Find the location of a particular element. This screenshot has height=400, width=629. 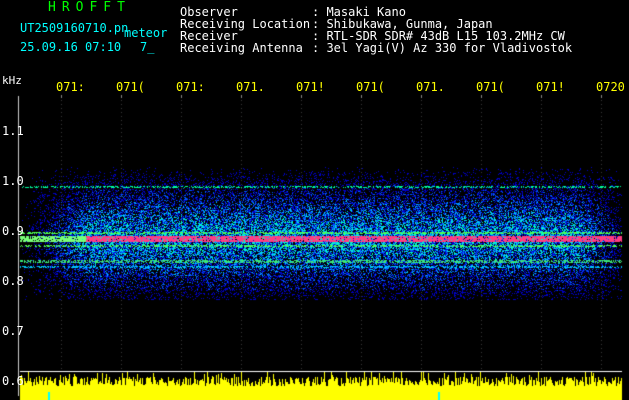

y-tick-label: 0.6 is located at coordinates (13, 381).